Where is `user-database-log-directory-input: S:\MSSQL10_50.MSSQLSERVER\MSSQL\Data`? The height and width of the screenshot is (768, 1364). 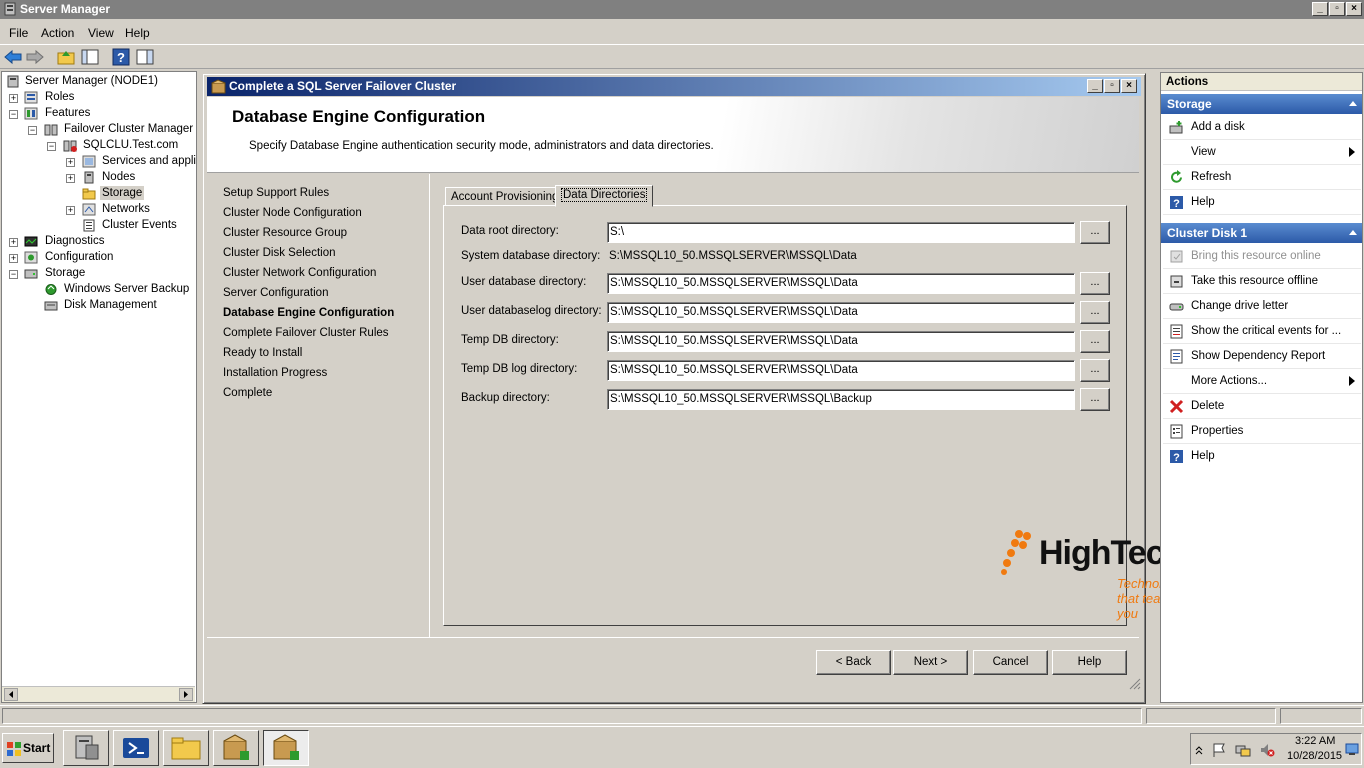
user-database-log-directory-input: S:\MSSQL10_50.MSSQLSERVER\MSSQL\Data is located at coordinates (841, 312).